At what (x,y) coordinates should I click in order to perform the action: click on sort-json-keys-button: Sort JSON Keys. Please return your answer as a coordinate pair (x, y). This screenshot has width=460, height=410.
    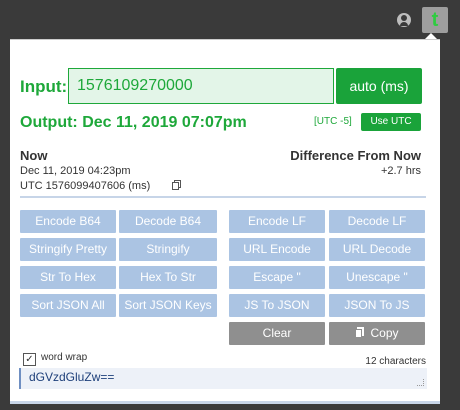
    Looking at the image, I should click on (168, 305).